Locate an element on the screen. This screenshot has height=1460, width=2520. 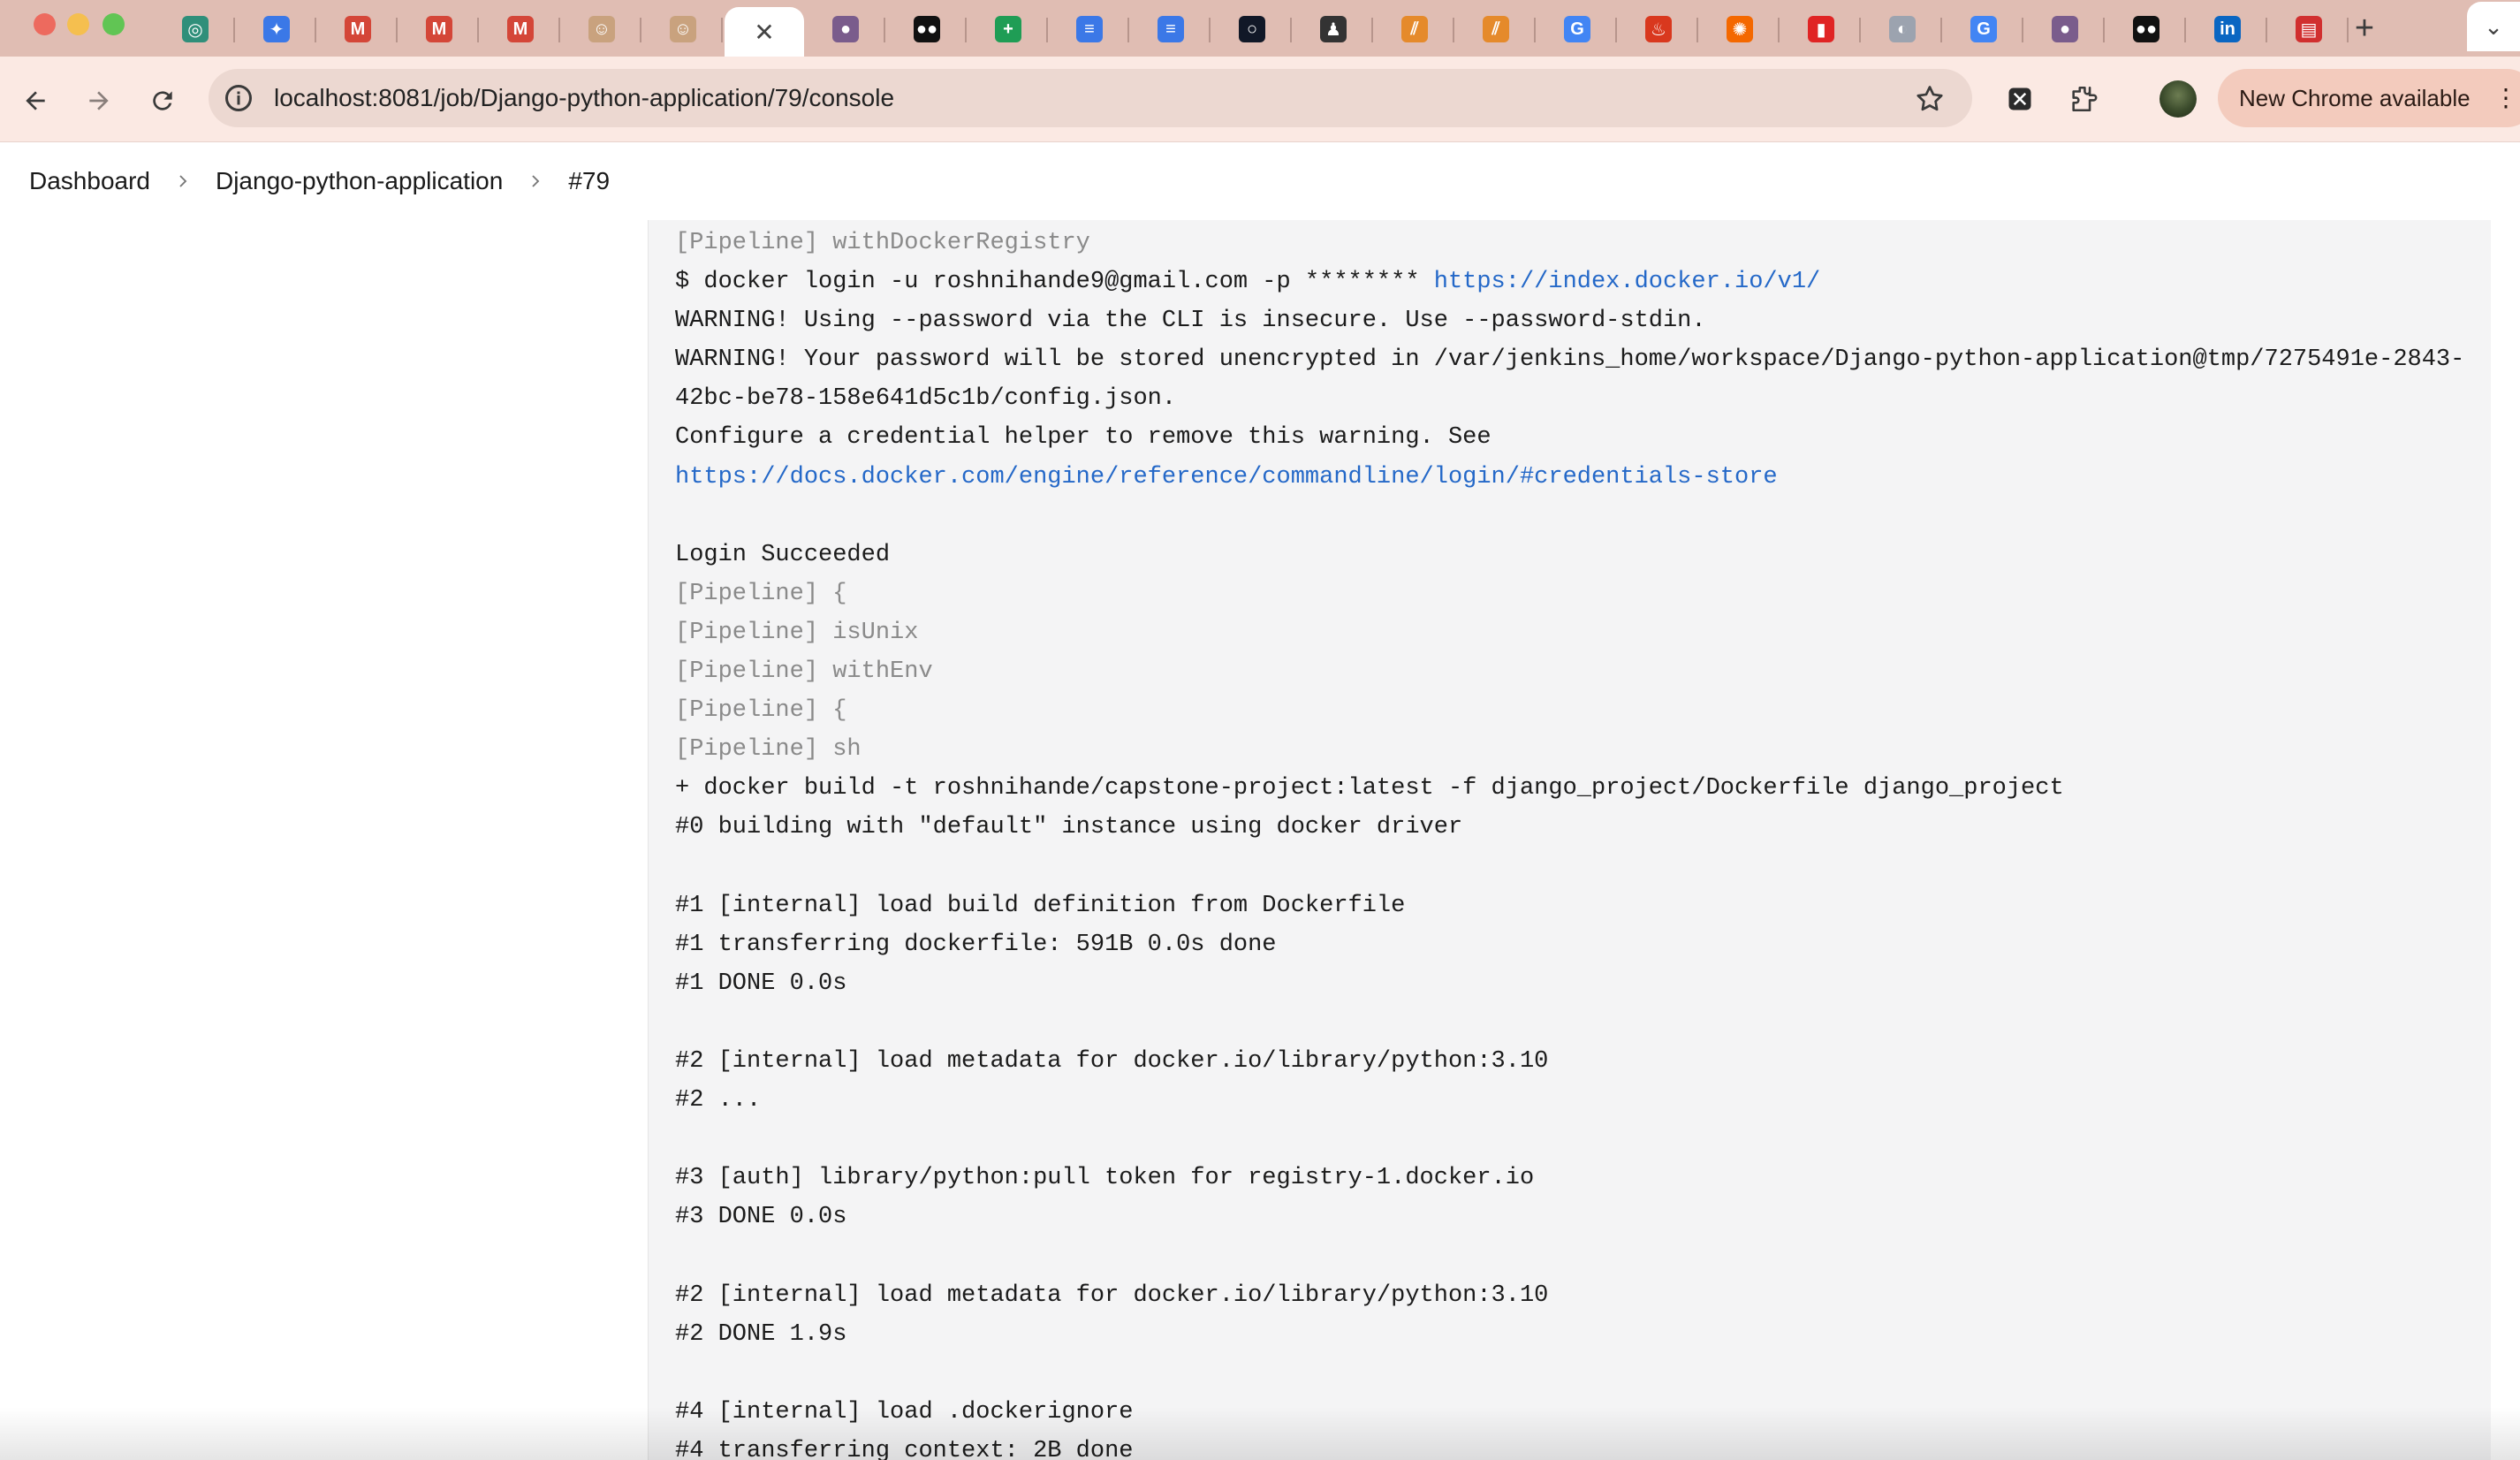
console-line: [Pipeline] { is located at coordinates (1584, 710).